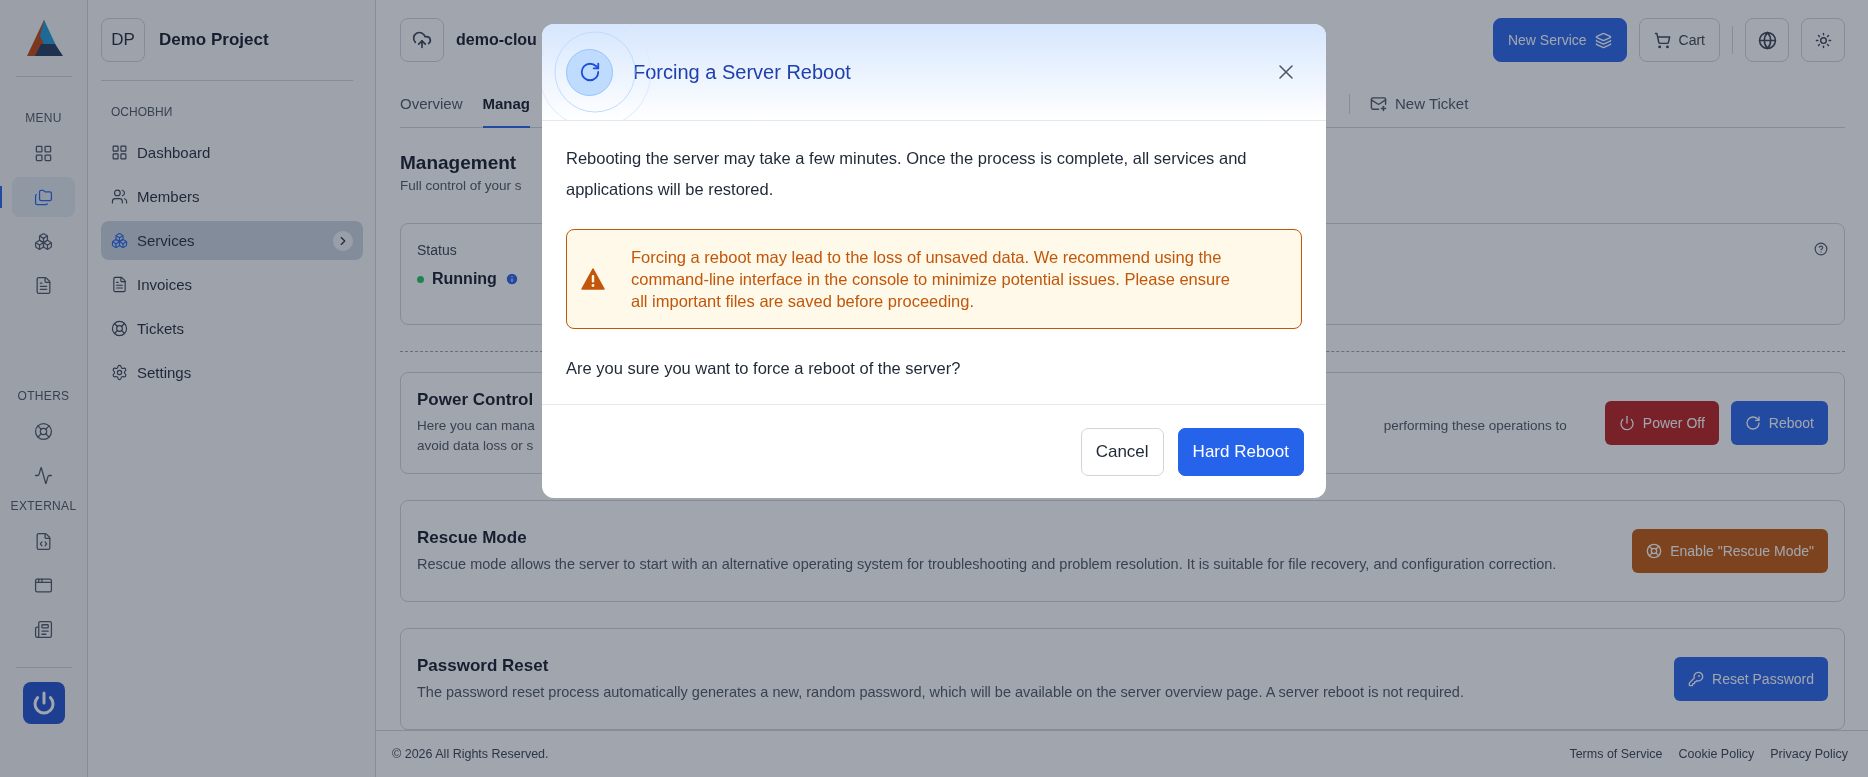 This screenshot has height=777, width=1868. What do you see at coordinates (1616, 754) in the screenshot?
I see `footer-link: Terms of Service` at bounding box center [1616, 754].